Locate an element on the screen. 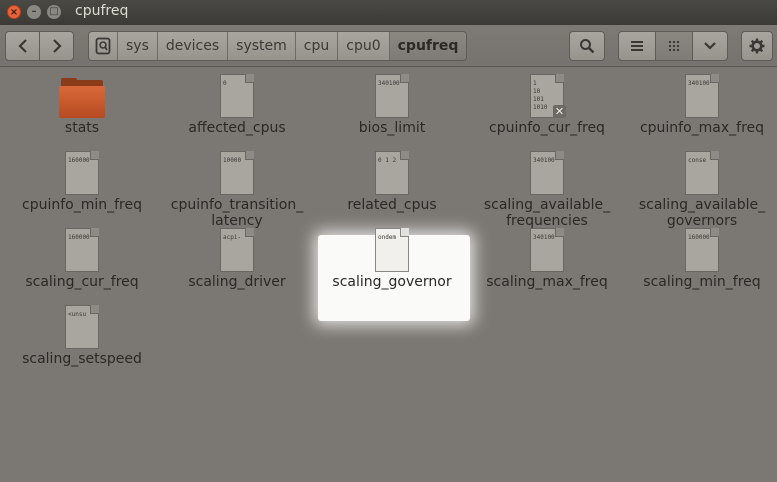 The width and height of the screenshot is (777, 482). item-label: stats is located at coordinates (82, 128).